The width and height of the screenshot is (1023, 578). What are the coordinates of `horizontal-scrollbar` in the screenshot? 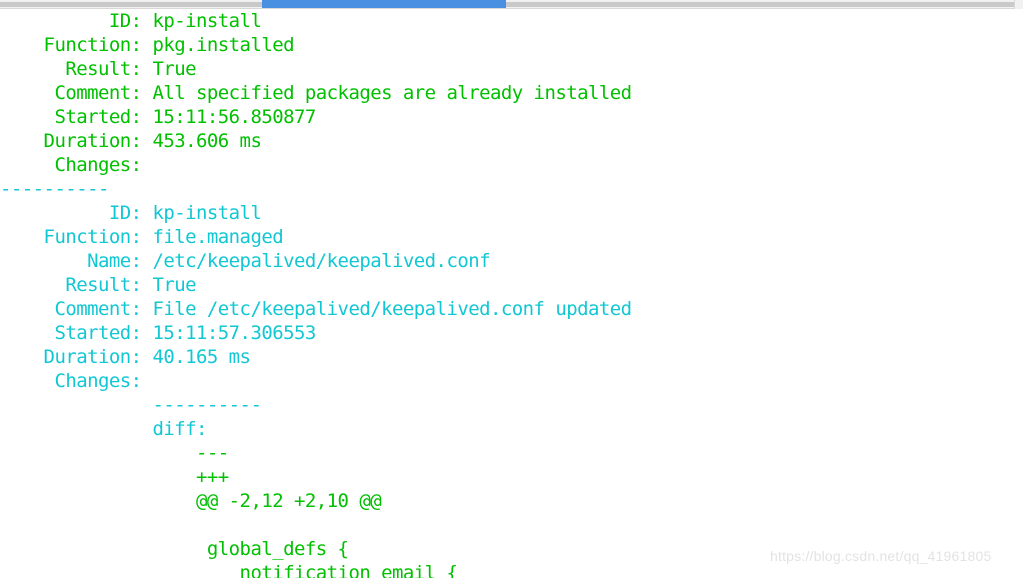 It's located at (511, 4).